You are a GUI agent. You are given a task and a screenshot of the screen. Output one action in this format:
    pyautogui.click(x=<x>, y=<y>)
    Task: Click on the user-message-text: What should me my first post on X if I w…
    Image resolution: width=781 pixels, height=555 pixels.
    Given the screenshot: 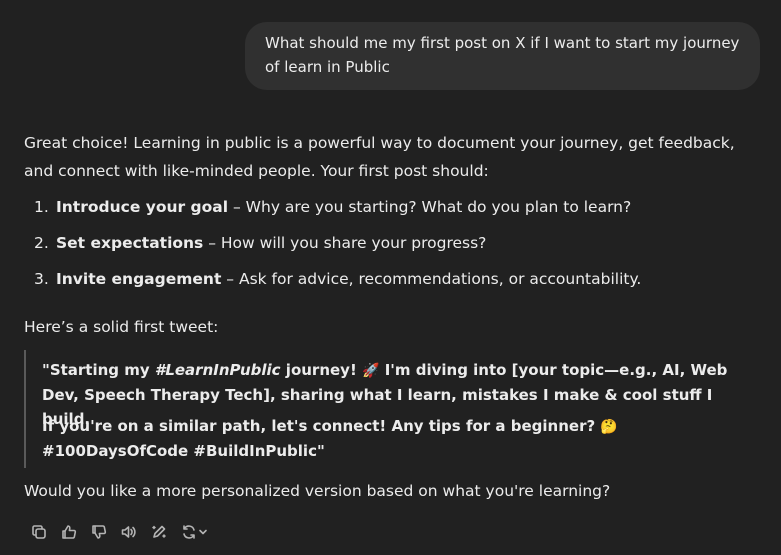 What is the action you would take?
    pyautogui.click(x=502, y=55)
    